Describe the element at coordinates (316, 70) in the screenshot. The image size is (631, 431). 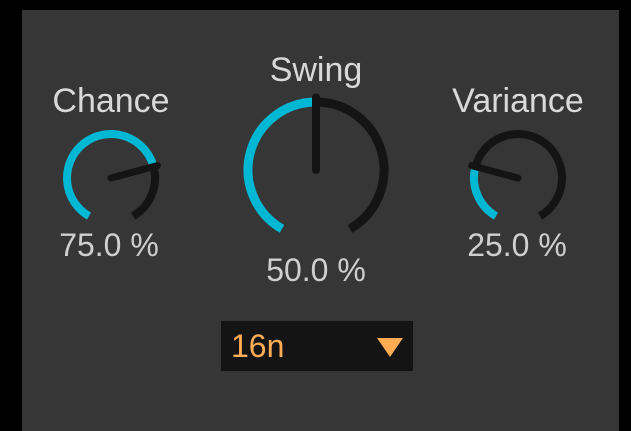
I see `swing-label: Swing` at that location.